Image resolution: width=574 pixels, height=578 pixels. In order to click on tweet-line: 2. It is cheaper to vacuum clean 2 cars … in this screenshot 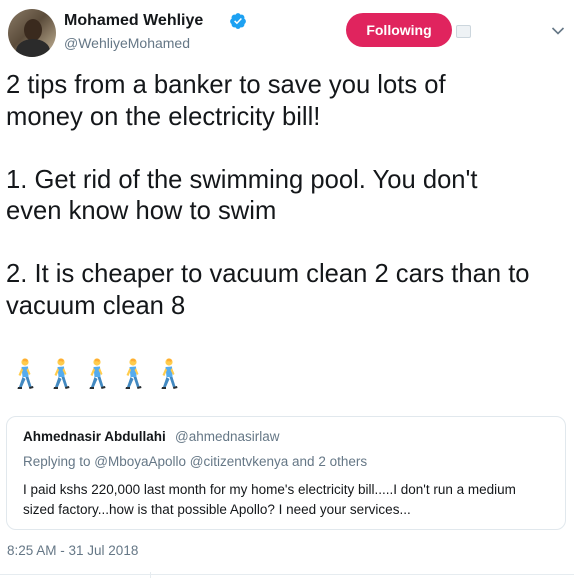, I will do `click(268, 274)`.